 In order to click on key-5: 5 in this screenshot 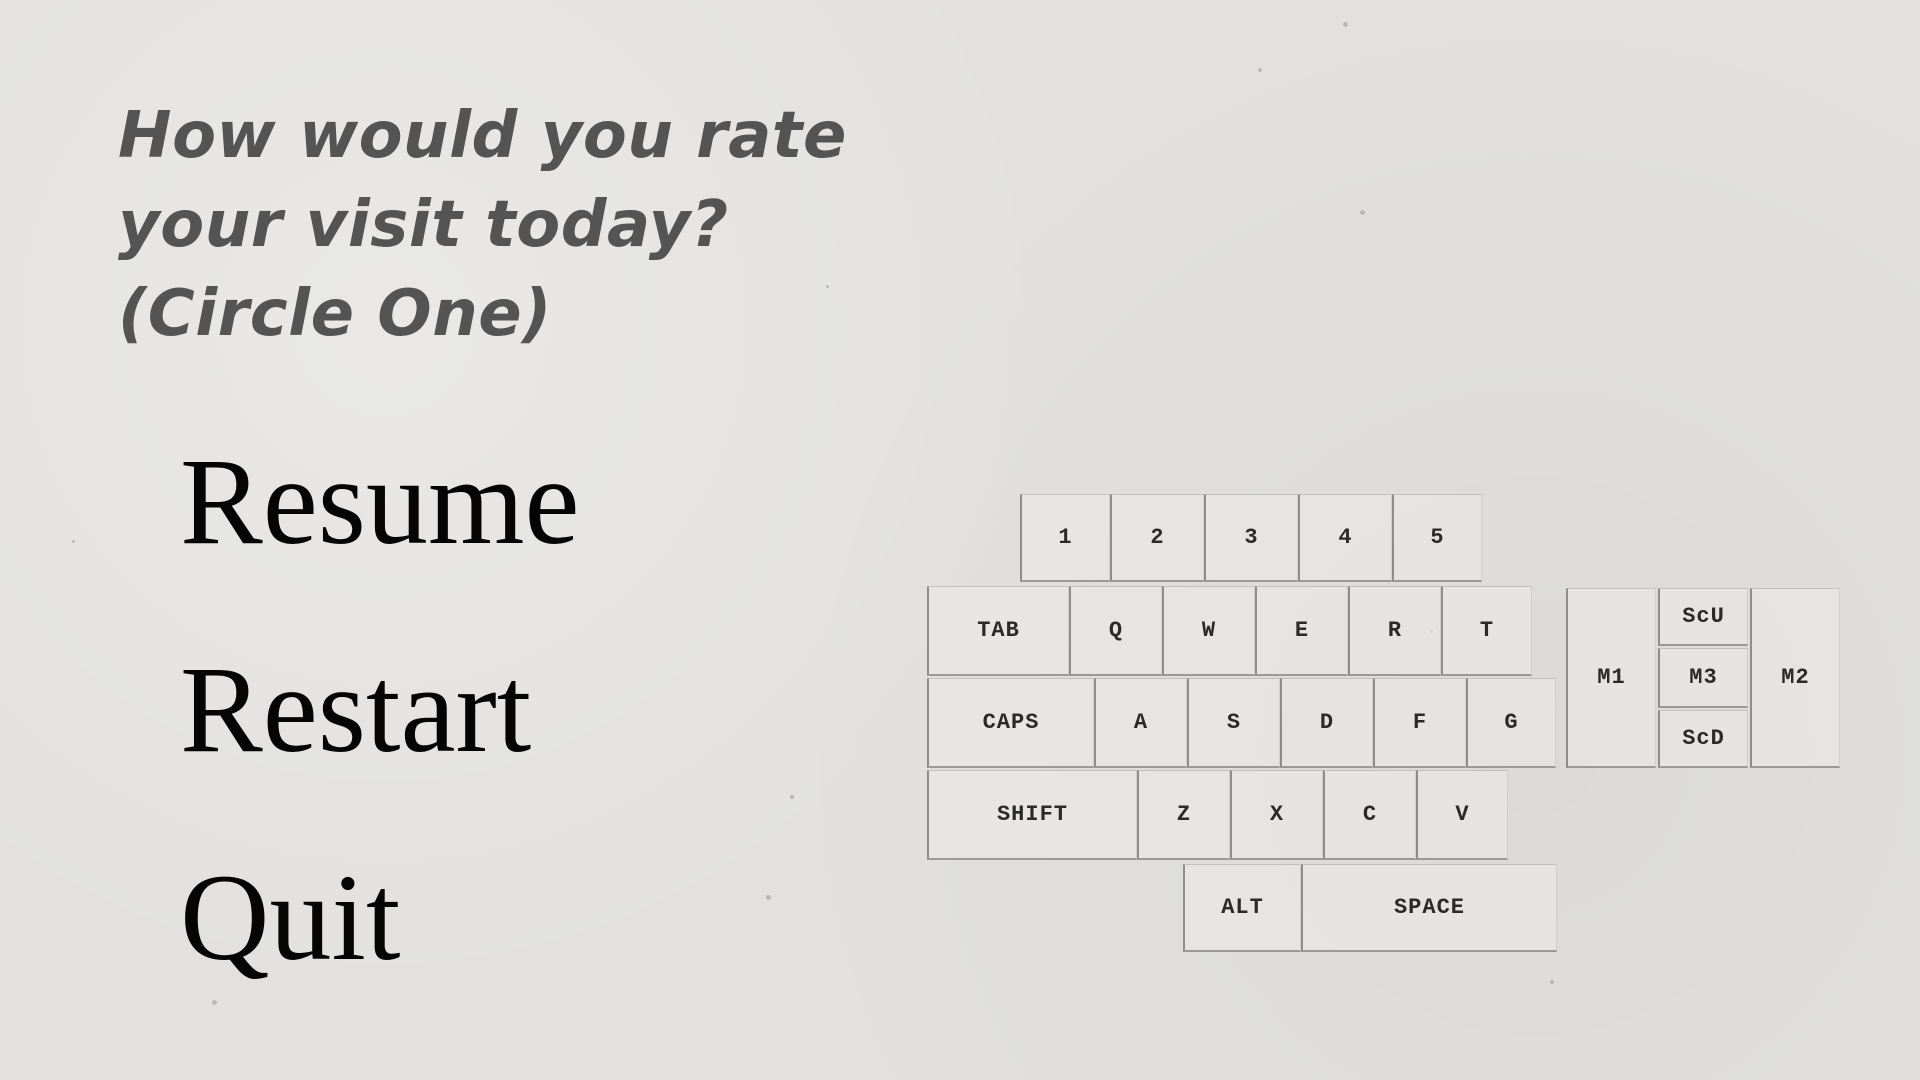, I will do `click(1437, 538)`.